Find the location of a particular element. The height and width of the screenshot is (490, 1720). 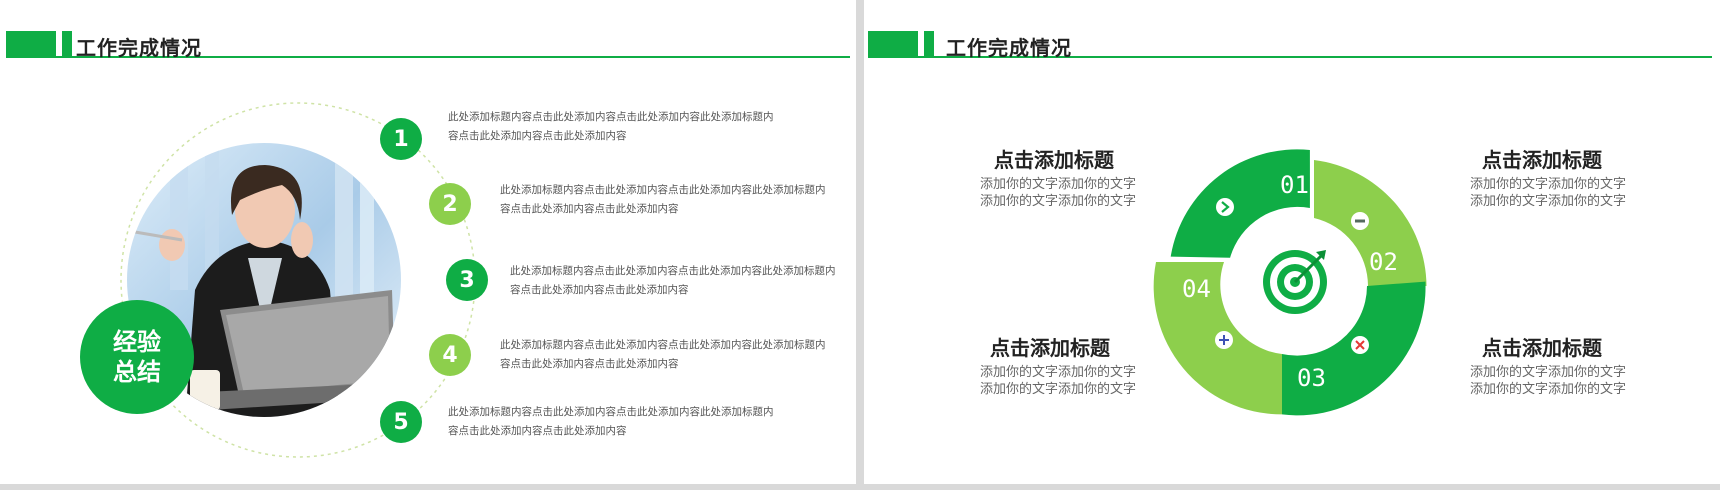

wheel-label-04: 04 is located at coordinates (1196, 289).